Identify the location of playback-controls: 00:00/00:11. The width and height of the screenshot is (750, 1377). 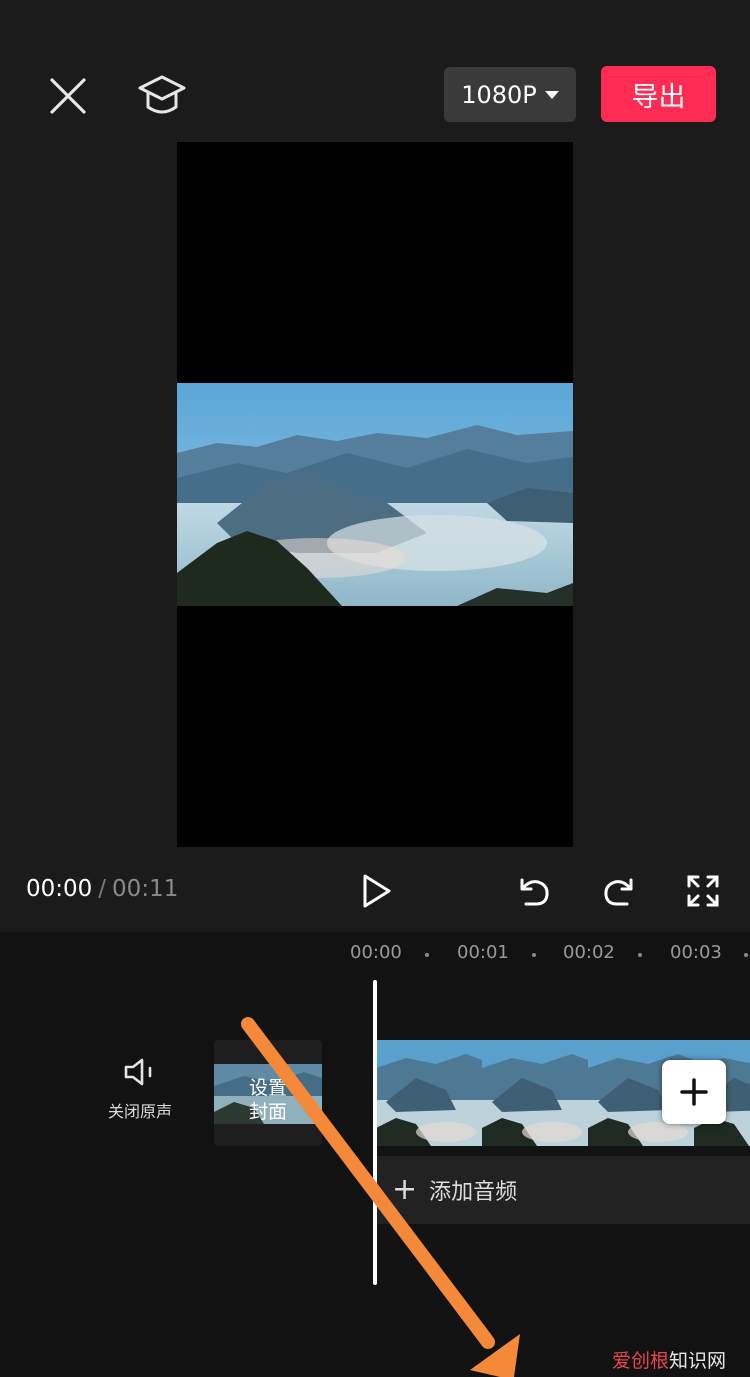
(375, 891).